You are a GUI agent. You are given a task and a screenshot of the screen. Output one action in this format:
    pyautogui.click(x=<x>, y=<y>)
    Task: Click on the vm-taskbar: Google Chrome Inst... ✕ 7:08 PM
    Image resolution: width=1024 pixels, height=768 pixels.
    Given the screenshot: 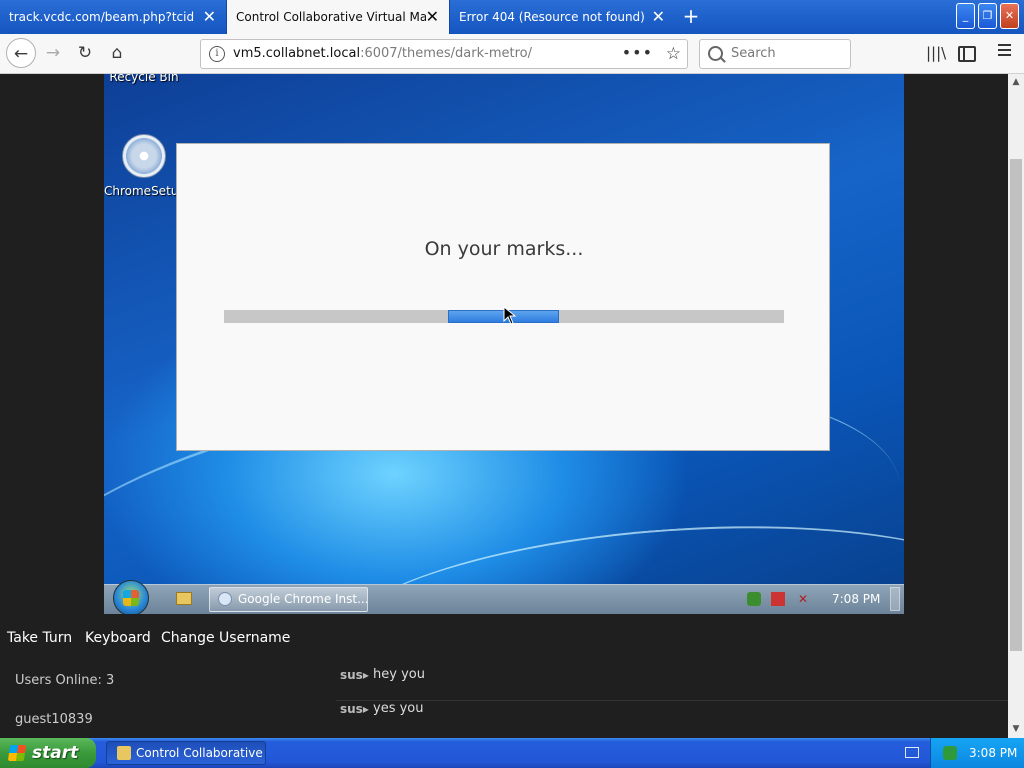 What is the action you would take?
    pyautogui.click(x=504, y=597)
    